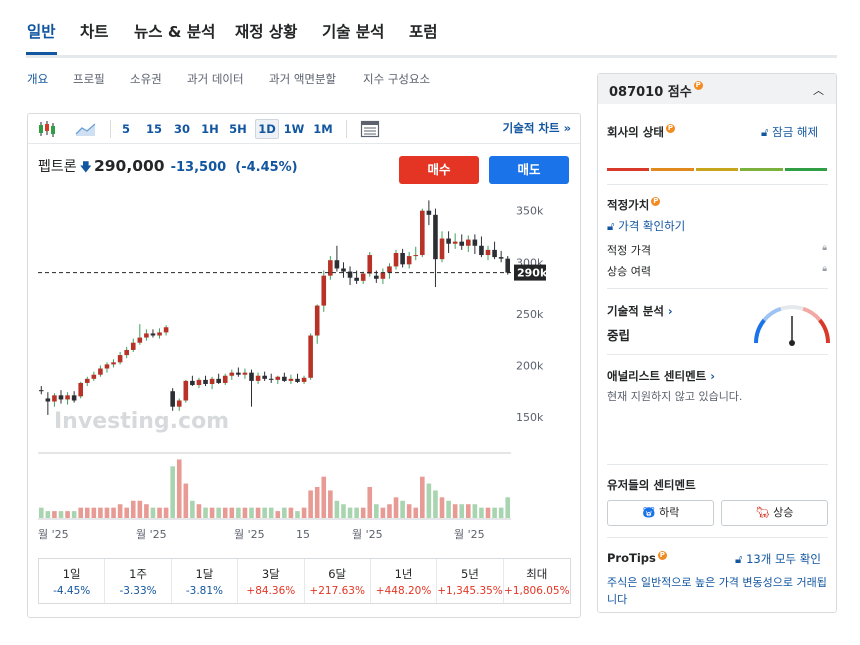  What do you see at coordinates (294, 129) in the screenshot?
I see `interval-1w: 1W` at bounding box center [294, 129].